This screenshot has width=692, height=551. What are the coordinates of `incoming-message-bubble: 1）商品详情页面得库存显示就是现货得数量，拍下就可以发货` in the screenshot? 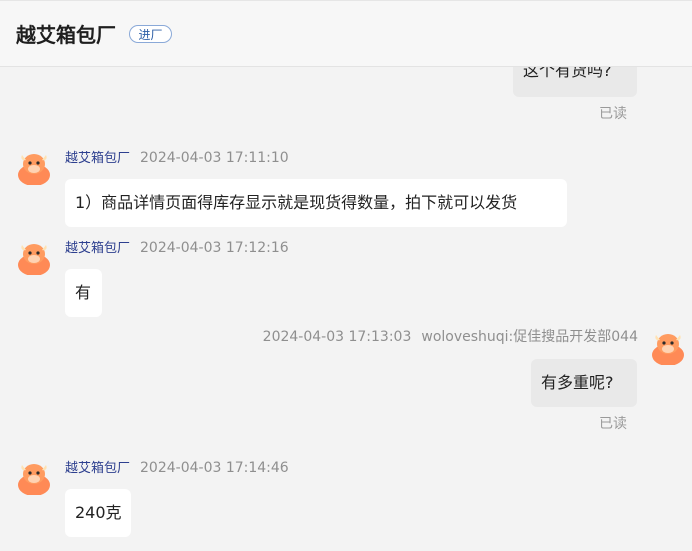 It's located at (316, 203).